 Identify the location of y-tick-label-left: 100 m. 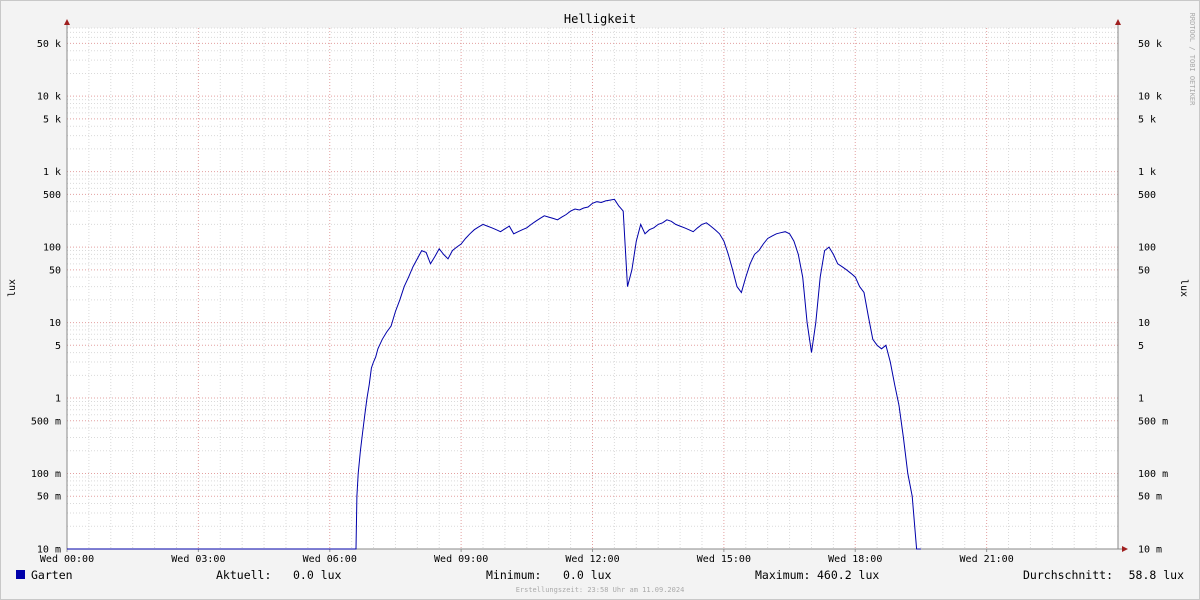
(46, 474).